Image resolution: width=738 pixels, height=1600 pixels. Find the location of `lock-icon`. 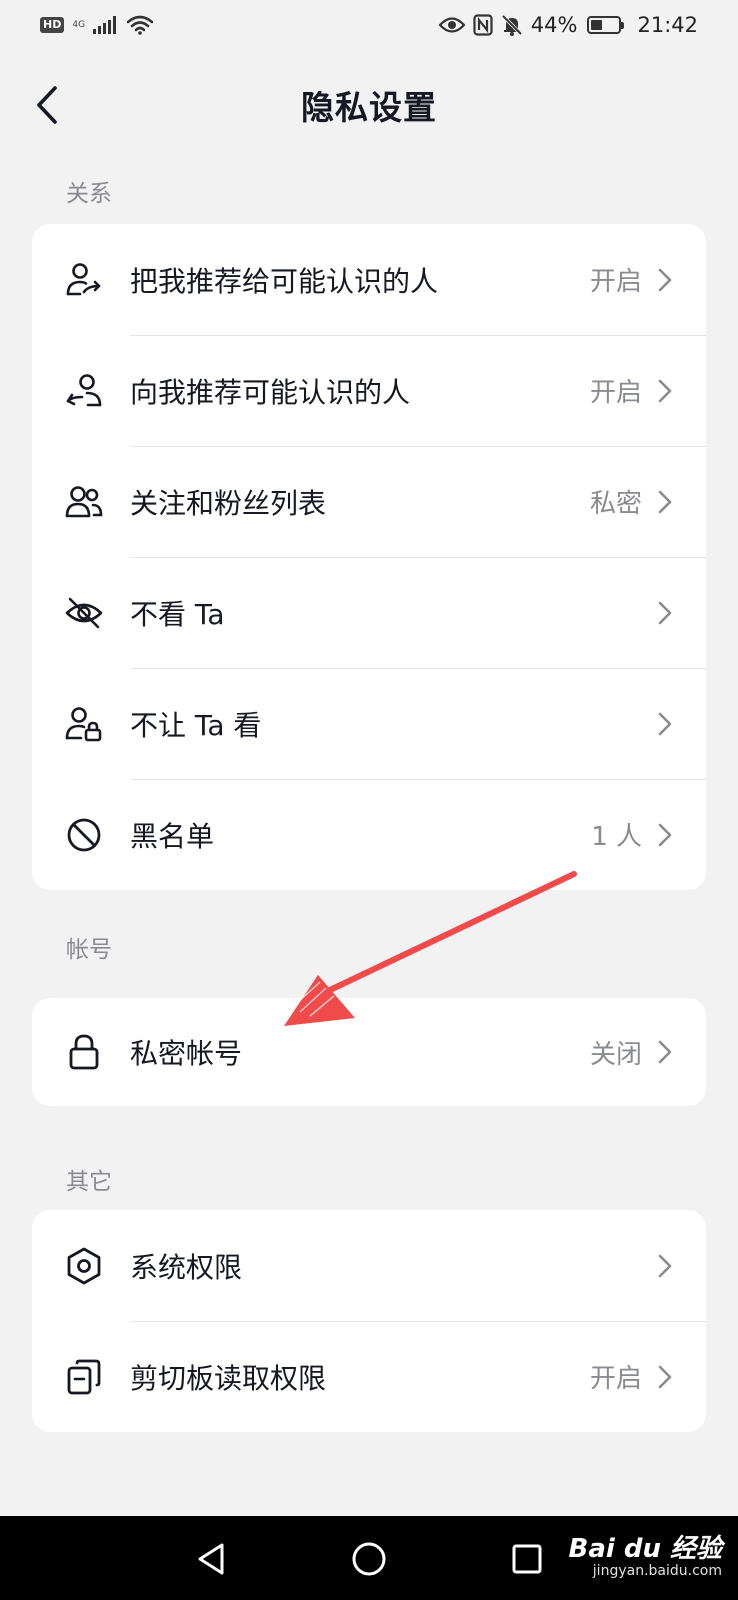

lock-icon is located at coordinates (84, 1052).